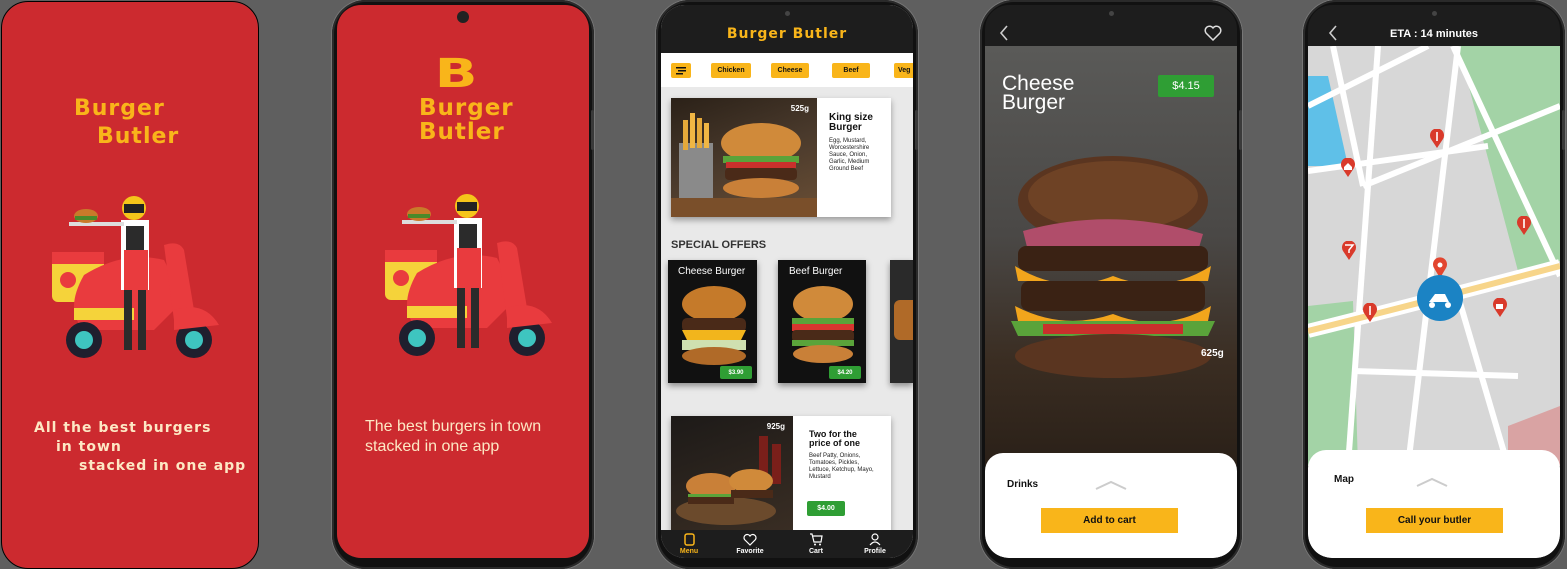 Image resolution: width=1567 pixels, height=569 pixels. Describe the element at coordinates (826, 508) in the screenshot. I see `deal-price: $4.00` at that location.